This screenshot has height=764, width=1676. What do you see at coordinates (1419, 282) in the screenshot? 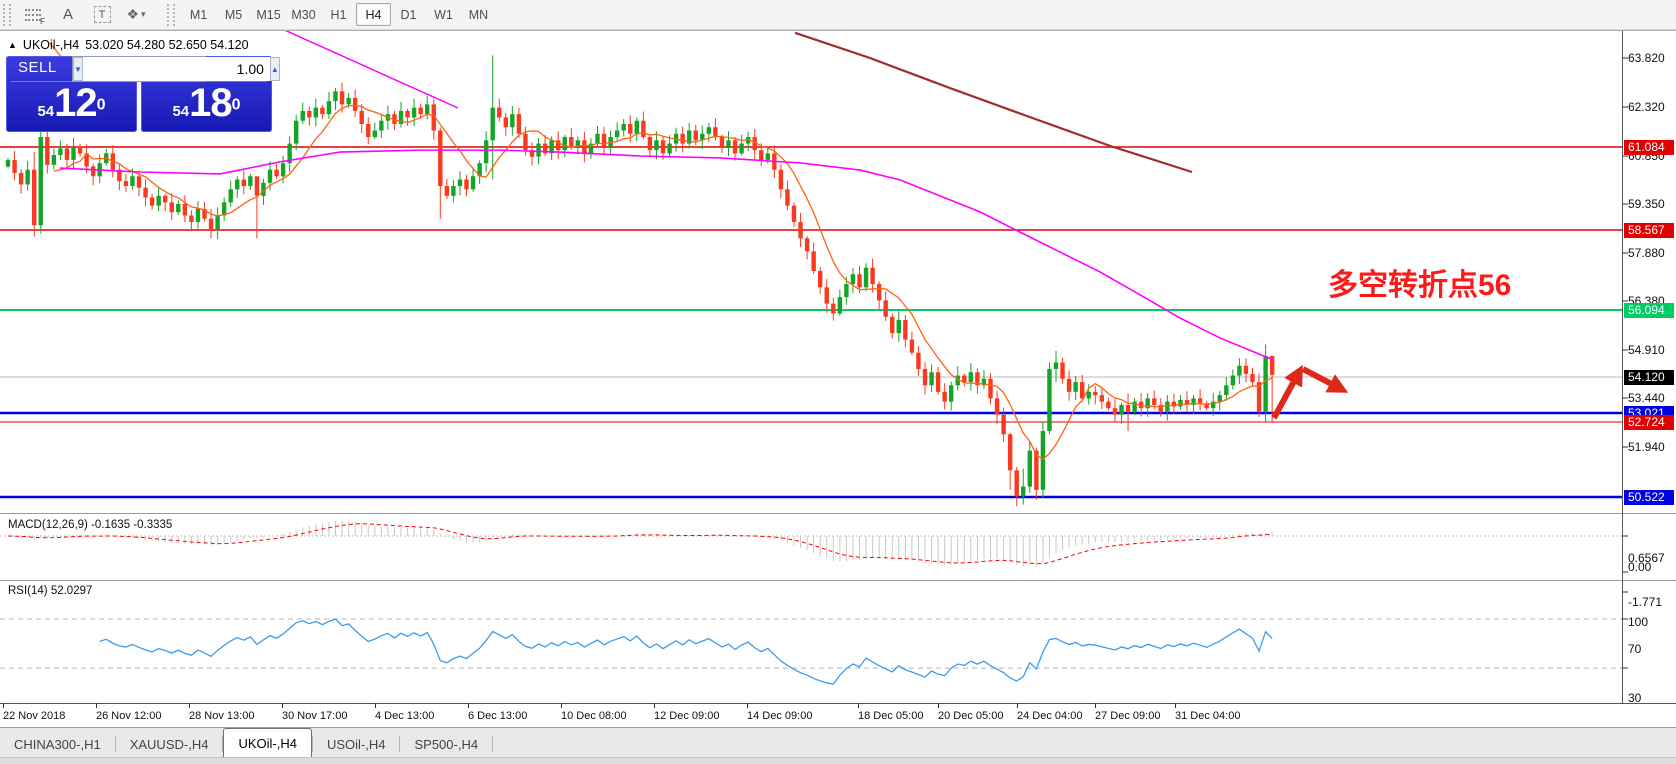
I see `analyst-note-text: 多空转折点56` at bounding box center [1419, 282].